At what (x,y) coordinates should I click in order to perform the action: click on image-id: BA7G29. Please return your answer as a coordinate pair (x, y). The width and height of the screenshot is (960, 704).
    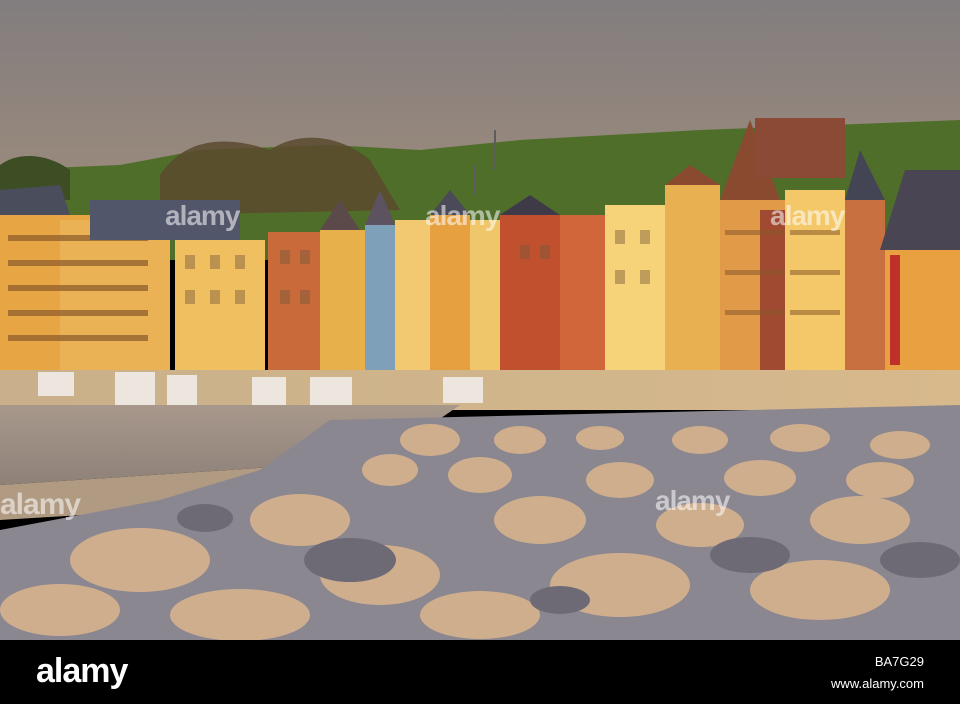
    Looking at the image, I should click on (899, 661).